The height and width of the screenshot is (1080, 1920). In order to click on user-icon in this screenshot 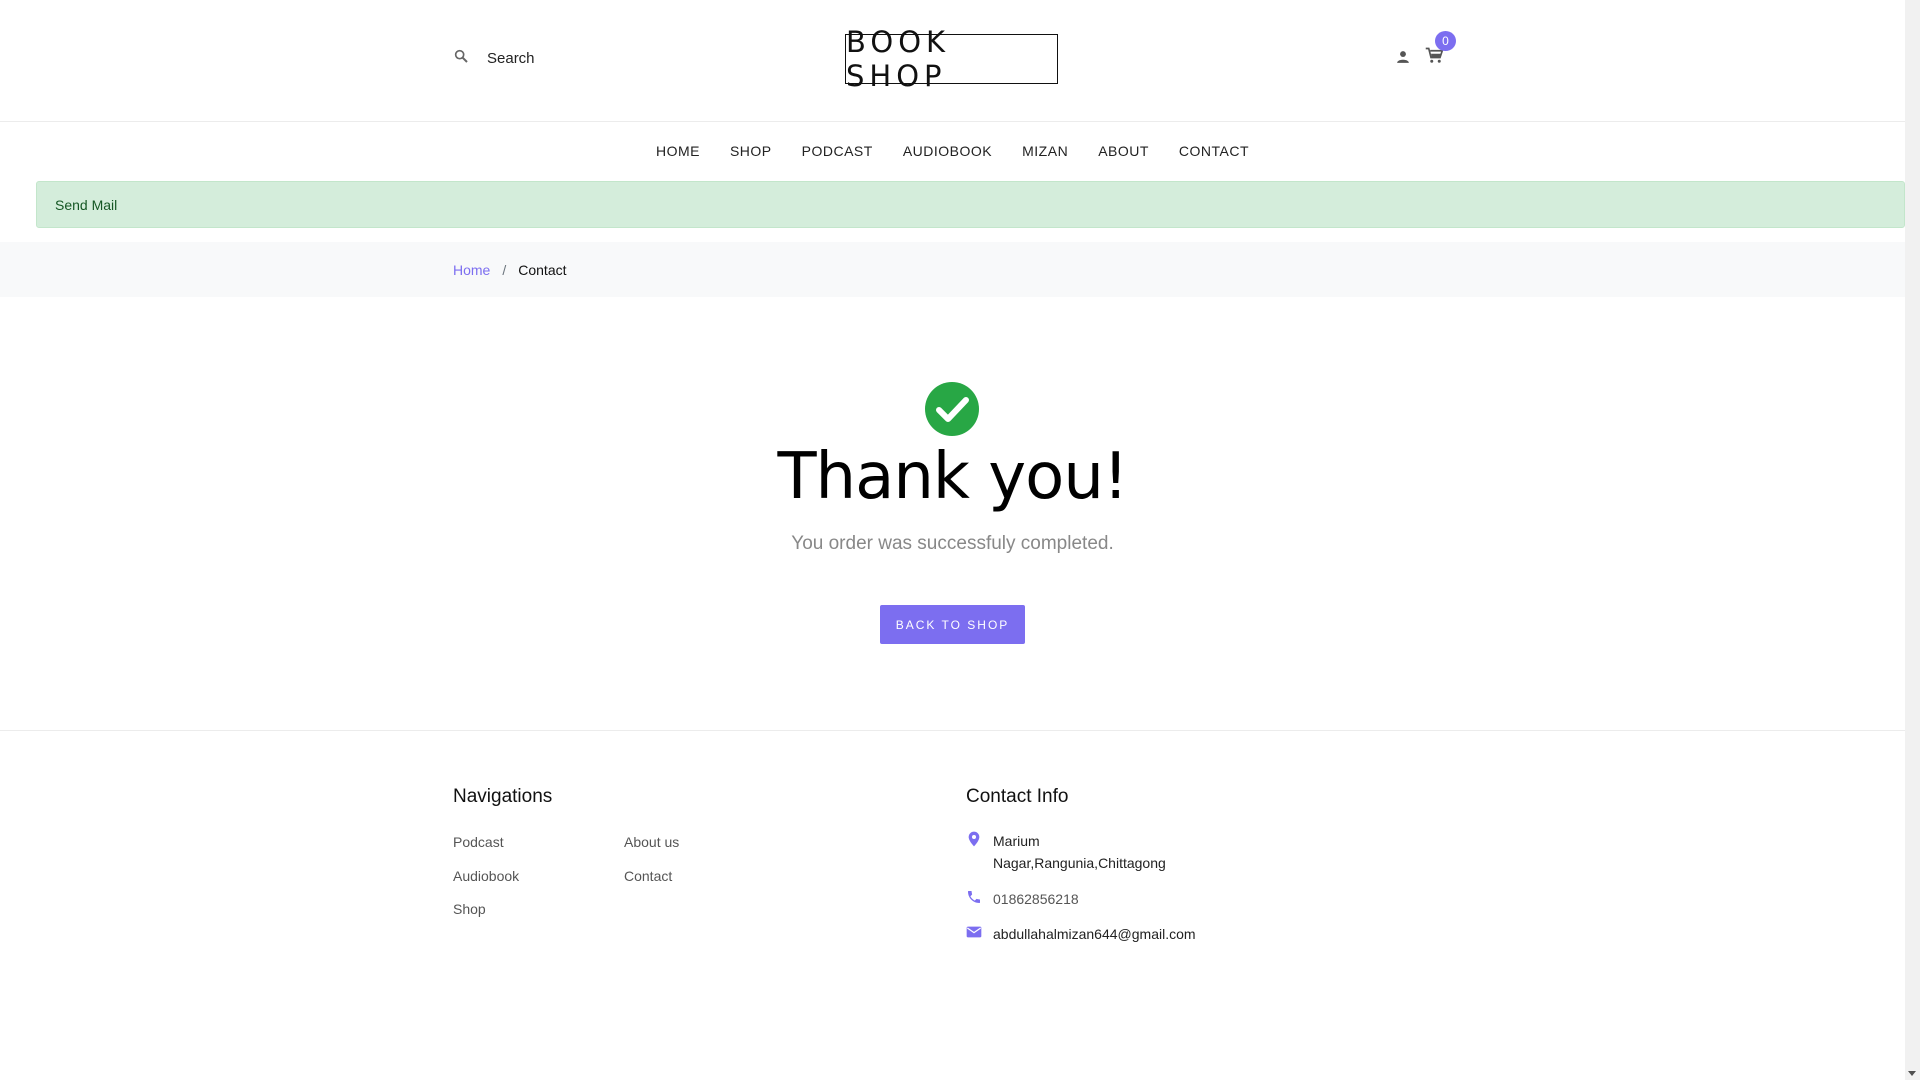, I will do `click(1403, 56)`.